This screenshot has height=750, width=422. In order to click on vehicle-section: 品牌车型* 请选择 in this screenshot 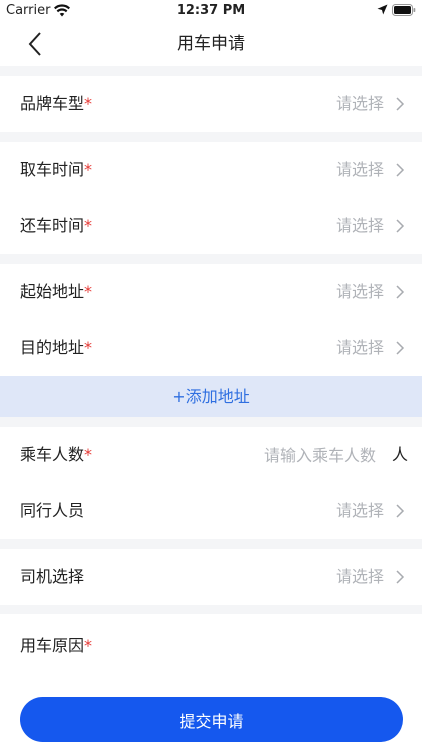, I will do `click(211, 104)`.